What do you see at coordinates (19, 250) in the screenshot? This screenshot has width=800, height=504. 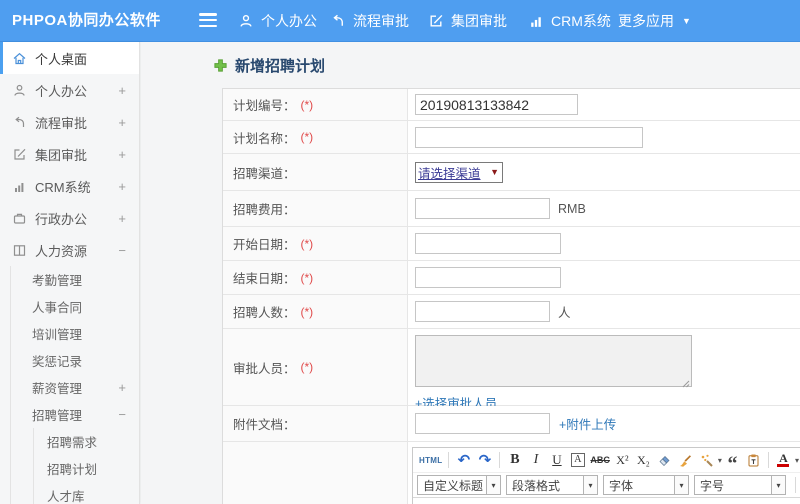 I see `book-icon` at bounding box center [19, 250].